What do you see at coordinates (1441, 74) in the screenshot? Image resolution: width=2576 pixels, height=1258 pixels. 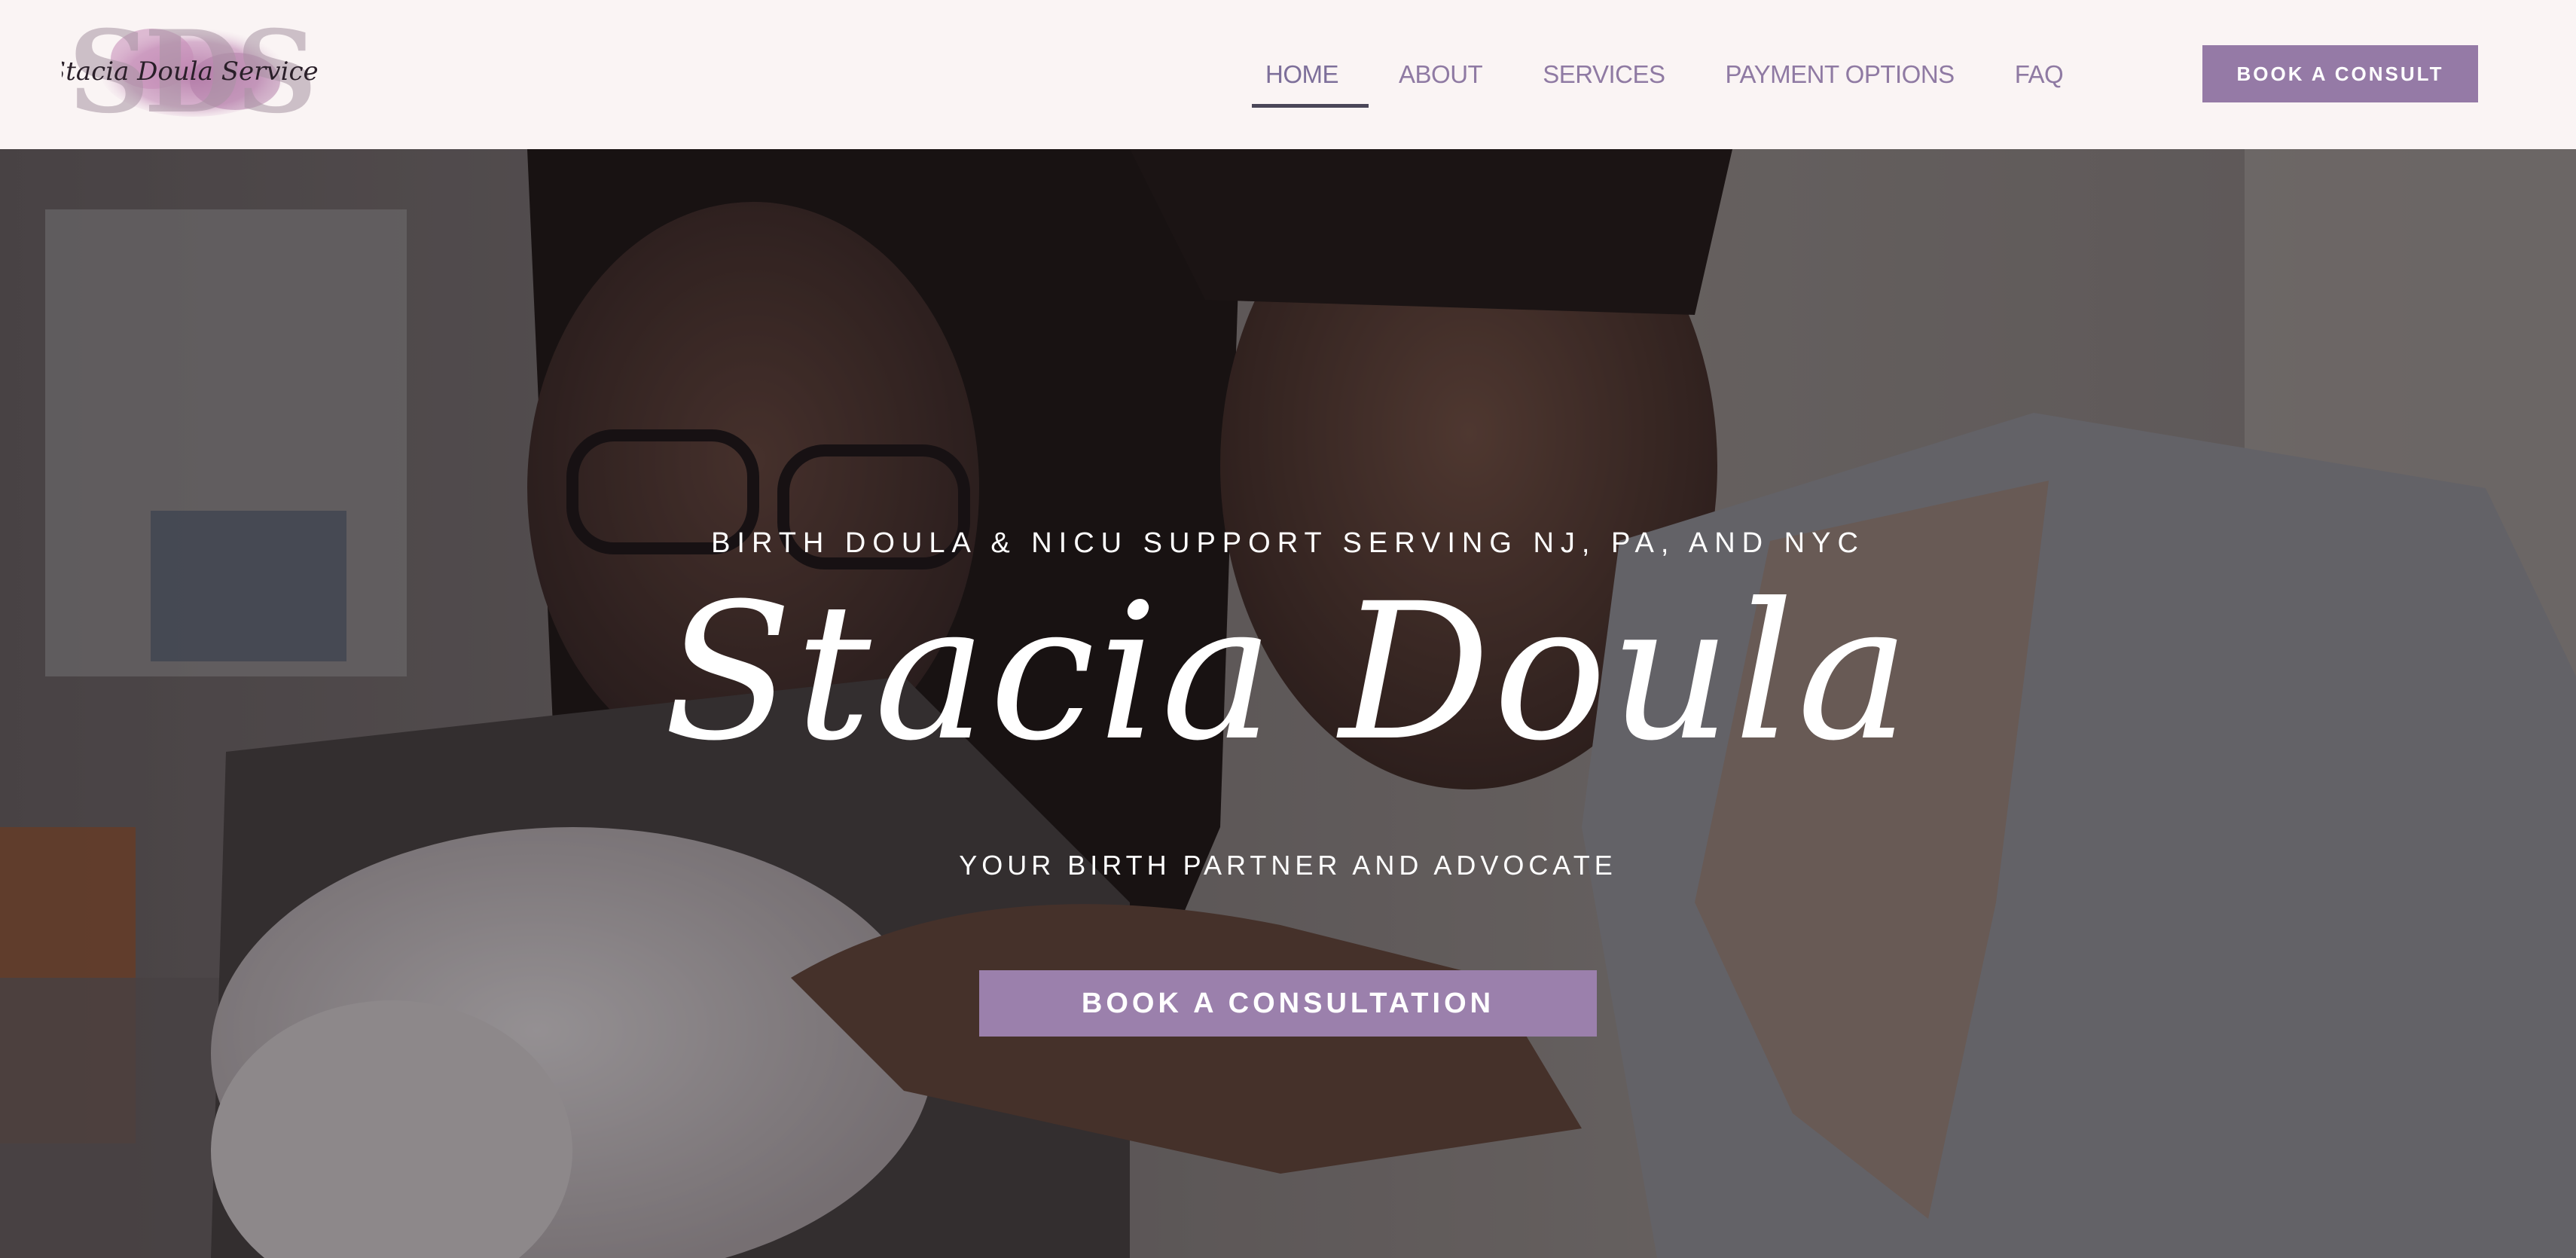 I see `nav-about: ABOUT` at bounding box center [1441, 74].